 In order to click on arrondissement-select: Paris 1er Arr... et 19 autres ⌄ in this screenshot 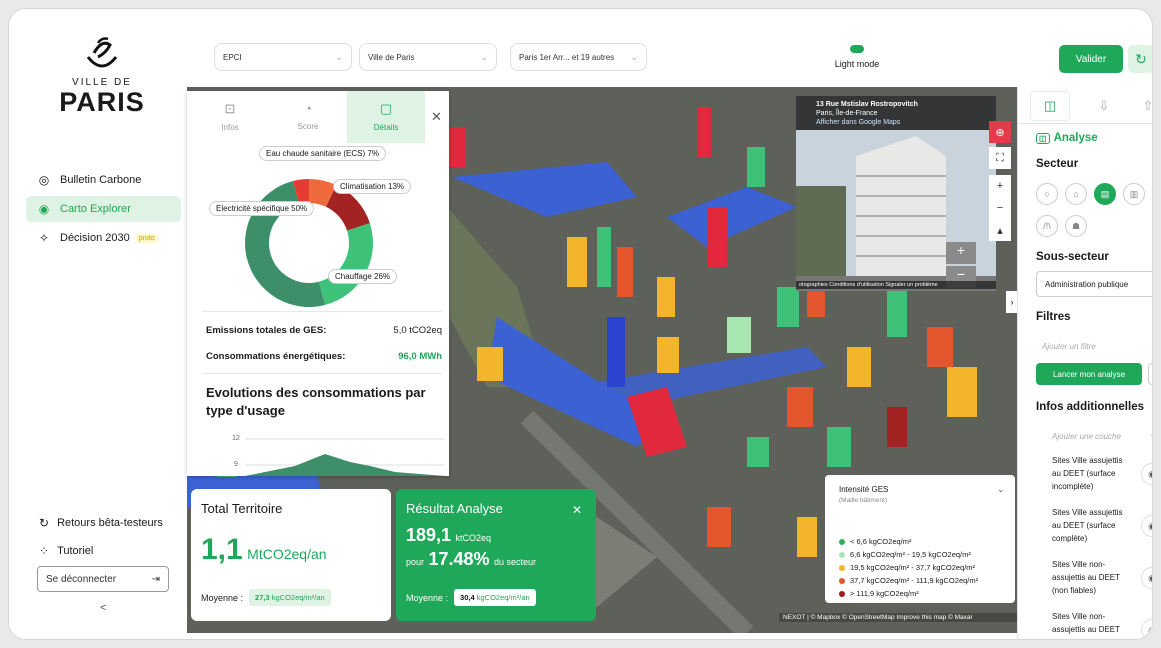, I will do `click(578, 57)`.